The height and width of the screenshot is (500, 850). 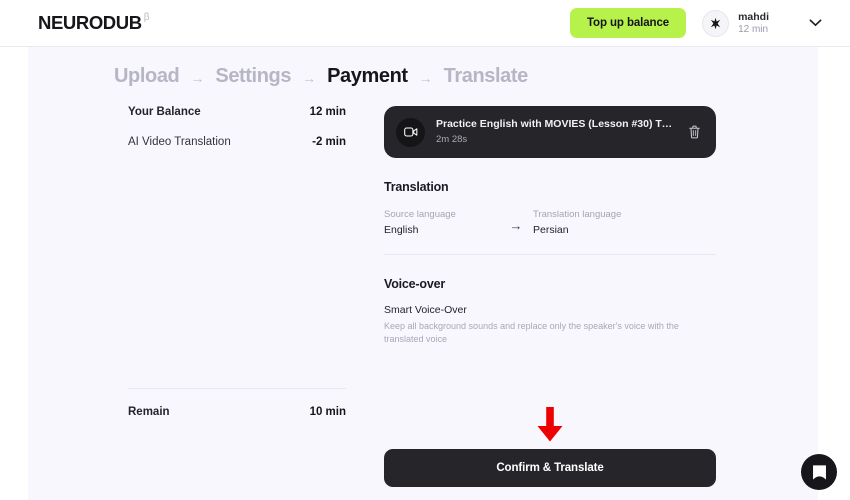 I want to click on remain-label: Remain, so click(x=149, y=412).